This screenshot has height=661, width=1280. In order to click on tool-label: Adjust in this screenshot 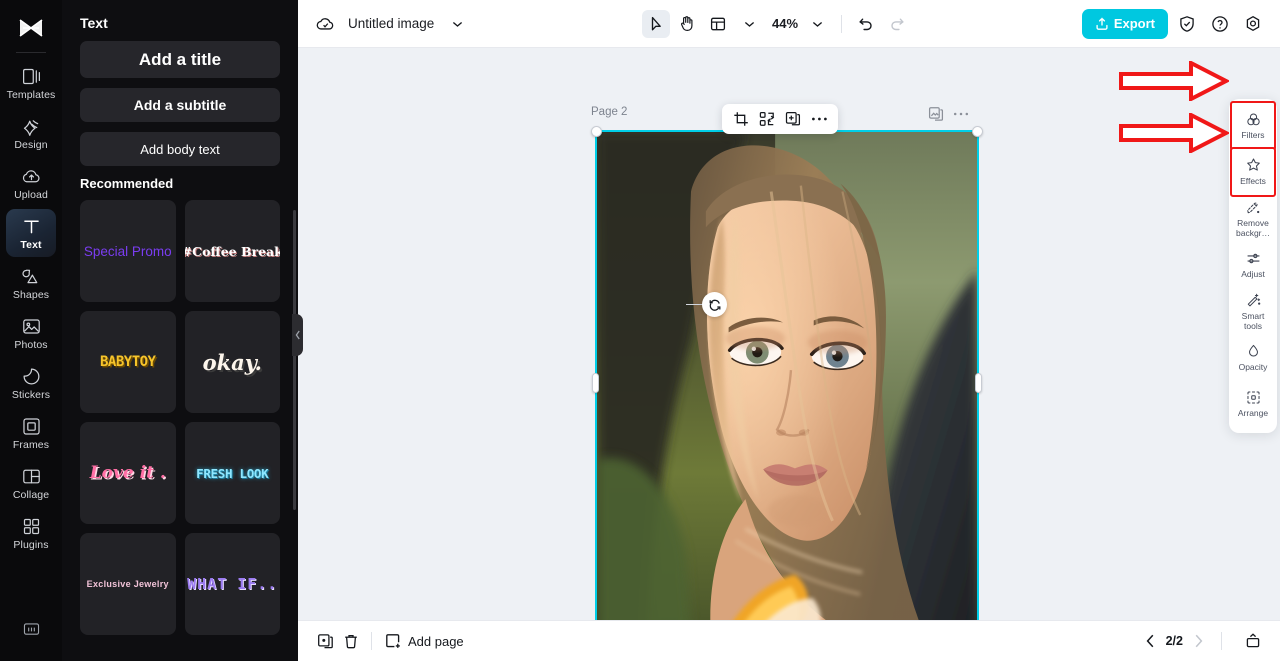, I will do `click(1253, 274)`.